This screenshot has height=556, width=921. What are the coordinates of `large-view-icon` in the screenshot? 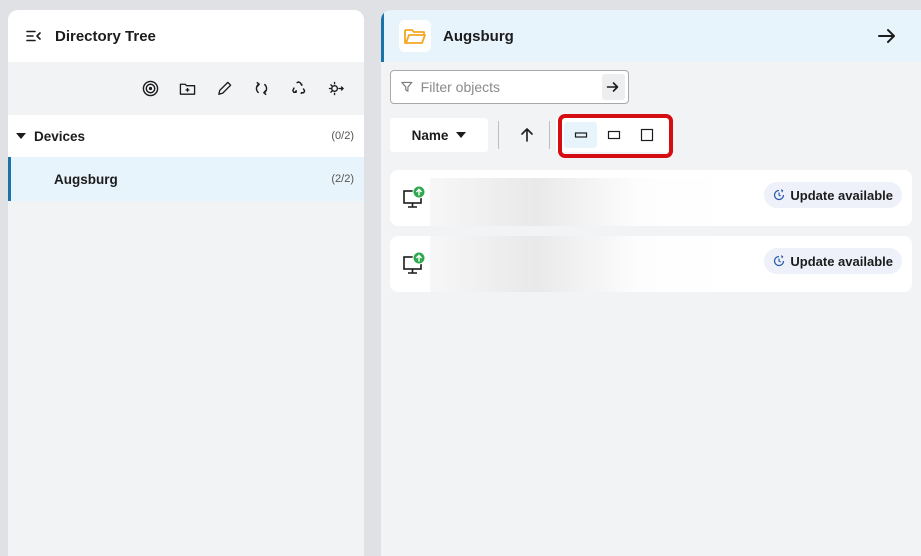 It's located at (646, 135).